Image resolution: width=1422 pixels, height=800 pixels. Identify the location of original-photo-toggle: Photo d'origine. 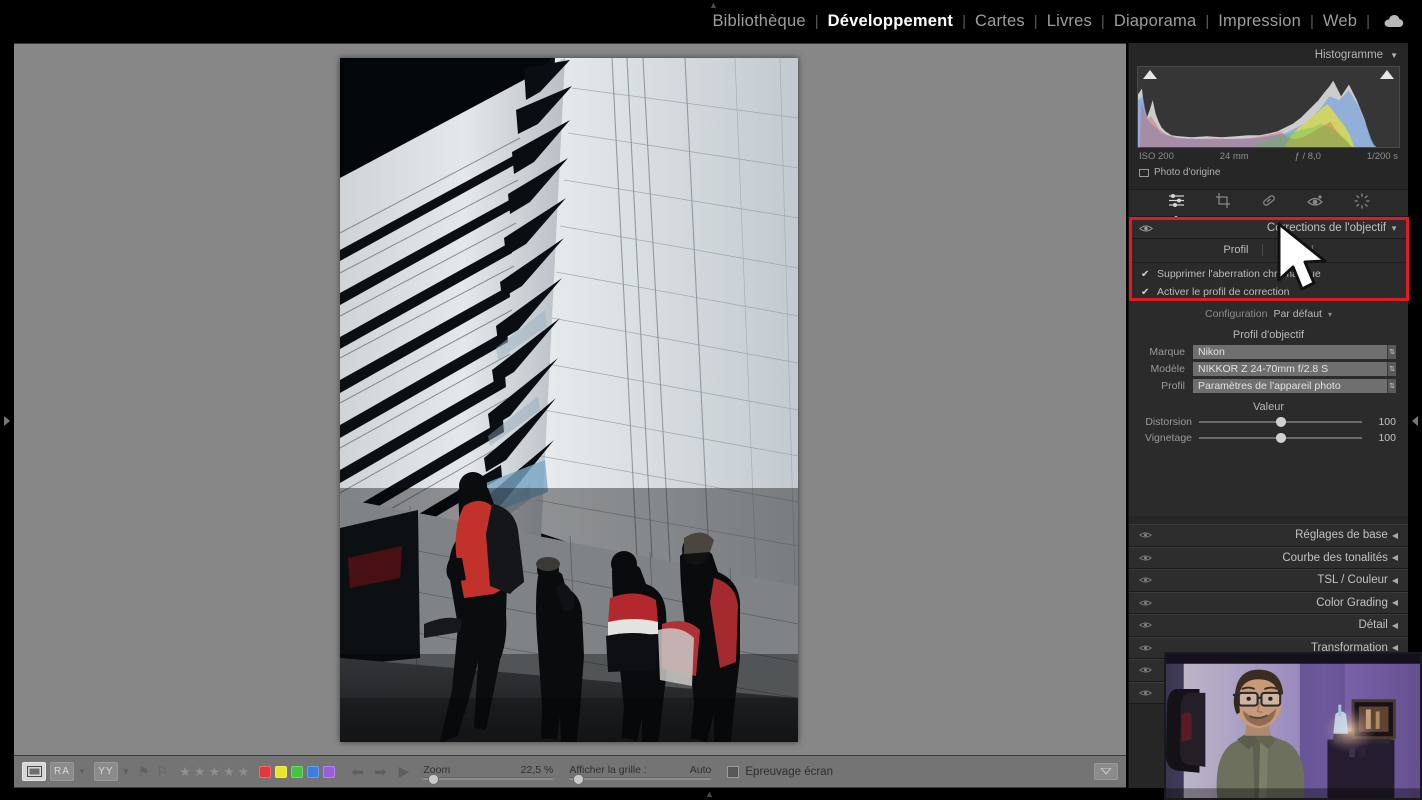
(1268, 172).